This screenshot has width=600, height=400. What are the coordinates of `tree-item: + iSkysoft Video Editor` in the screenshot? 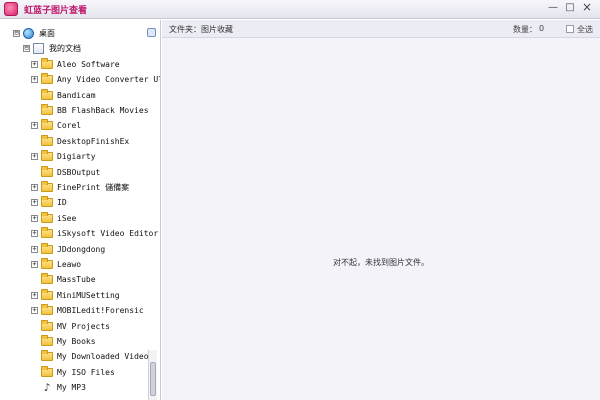 It's located at (79, 233).